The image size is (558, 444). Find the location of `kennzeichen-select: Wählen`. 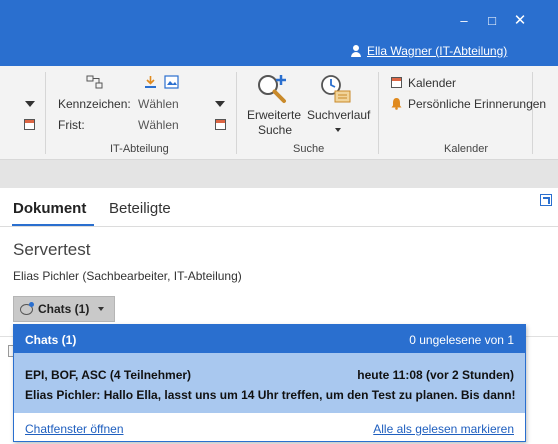

kennzeichen-select: Wählen is located at coordinates (158, 104).